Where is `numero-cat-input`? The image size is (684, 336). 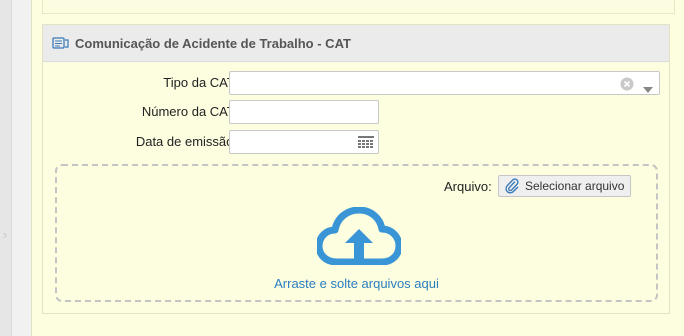
numero-cat-input is located at coordinates (304, 112).